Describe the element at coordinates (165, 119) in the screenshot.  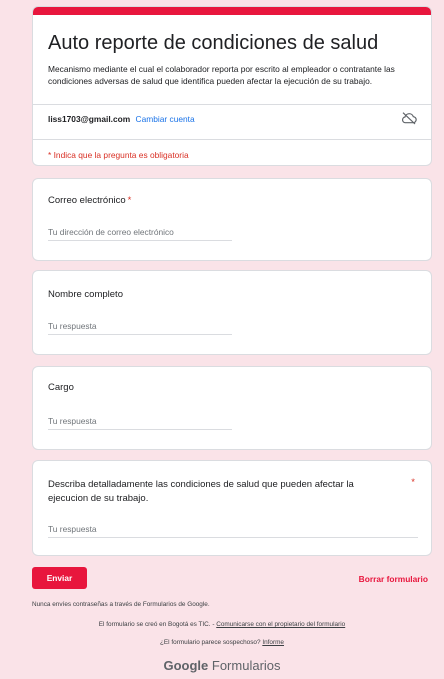
I see `switch-account-link: Cambiar cuenta` at that location.